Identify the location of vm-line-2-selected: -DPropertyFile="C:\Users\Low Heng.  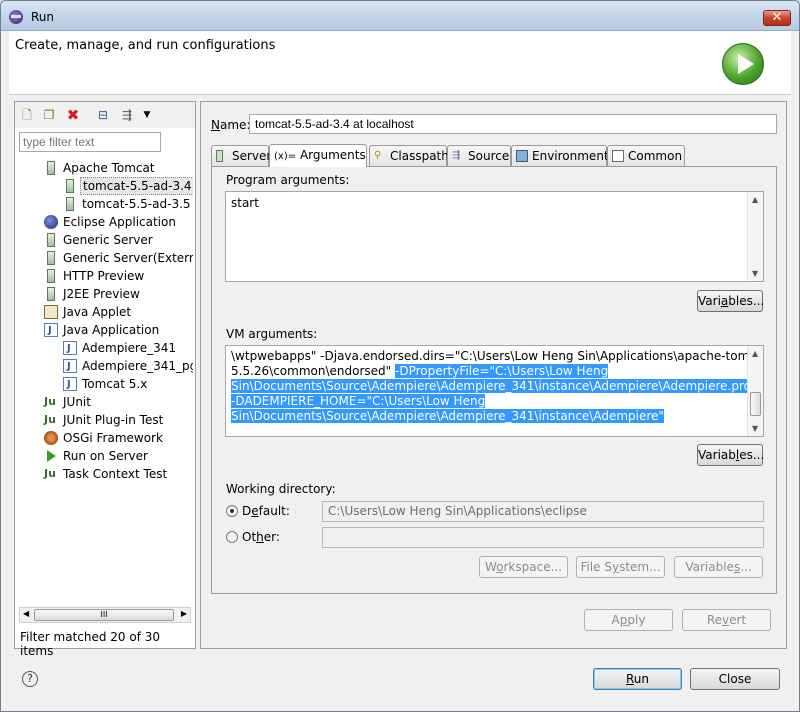
(502, 371).